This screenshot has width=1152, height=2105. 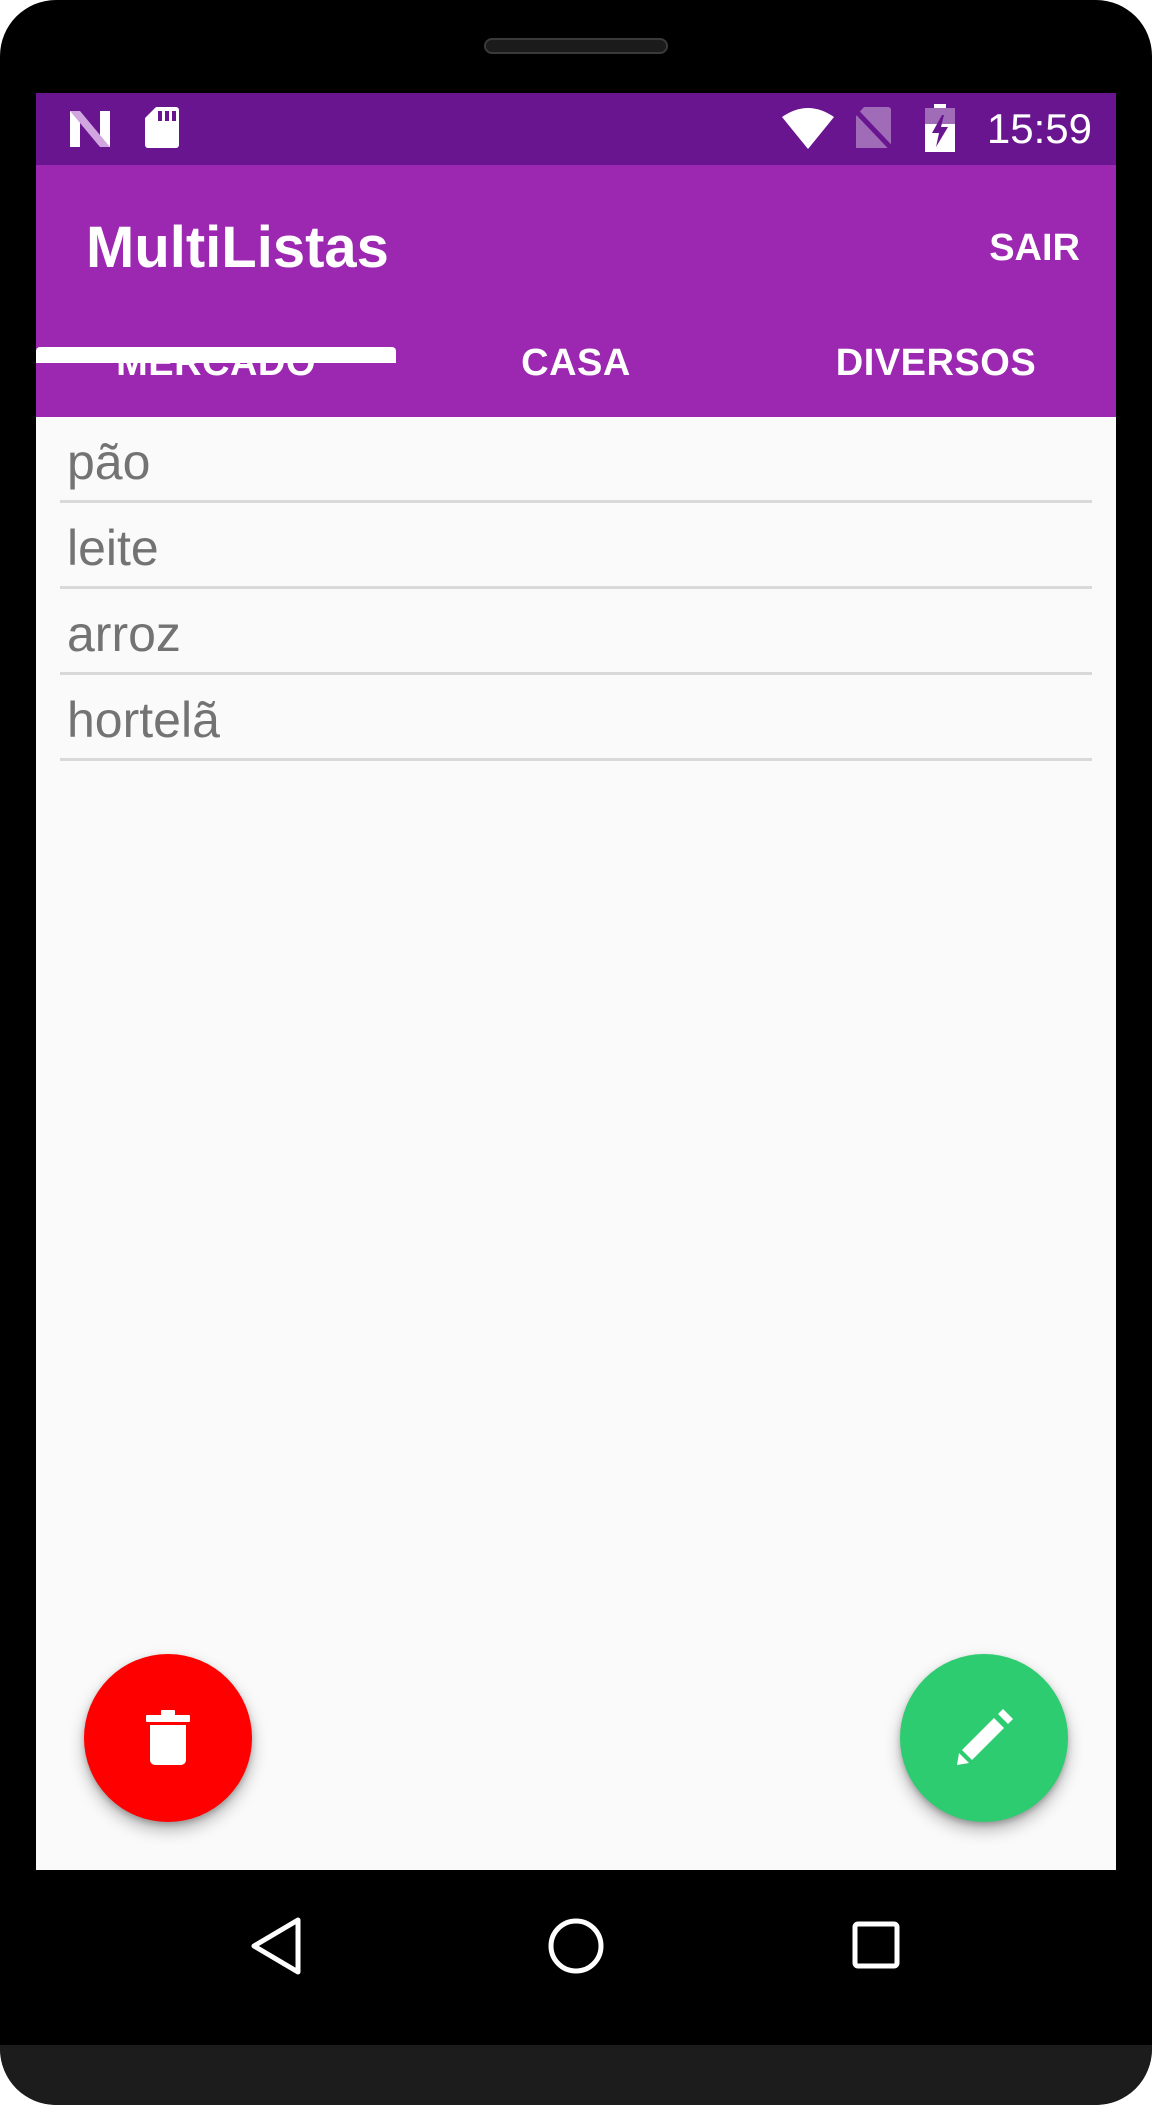 I want to click on bottom-bezel, so click(x=576, y=2075).